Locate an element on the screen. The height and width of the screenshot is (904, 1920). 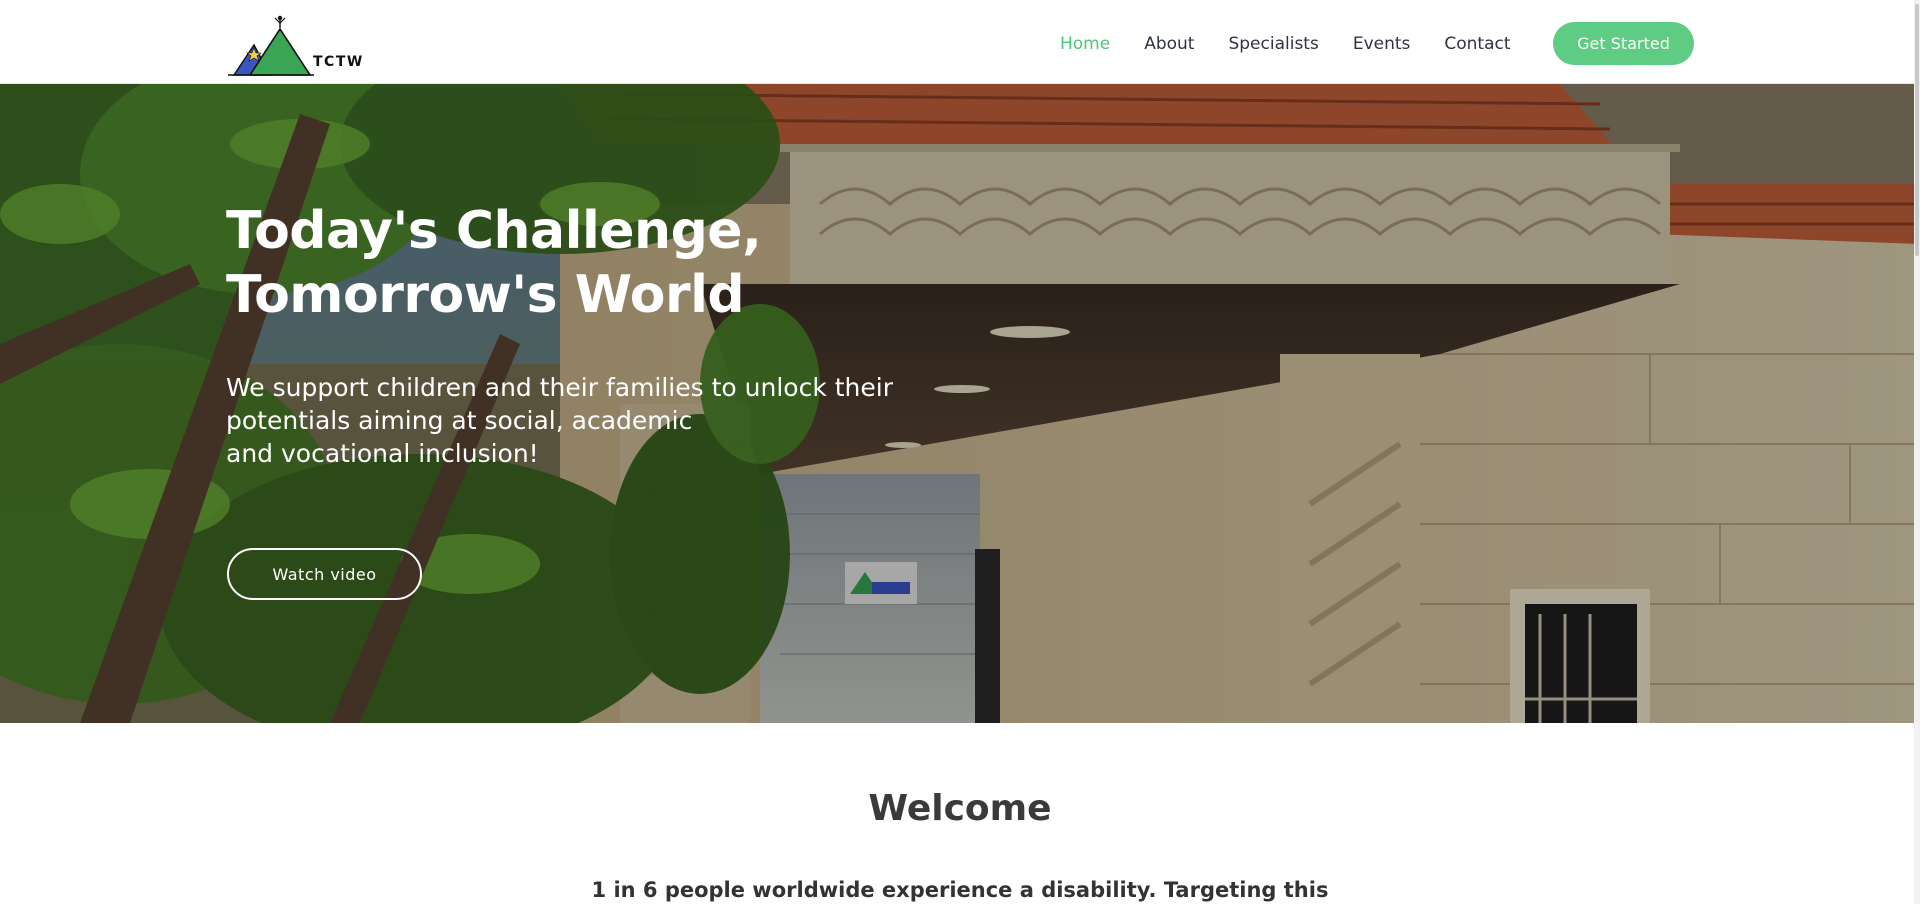
main-nav: Home About Specialists Events Contact is located at coordinates (1302, 44).